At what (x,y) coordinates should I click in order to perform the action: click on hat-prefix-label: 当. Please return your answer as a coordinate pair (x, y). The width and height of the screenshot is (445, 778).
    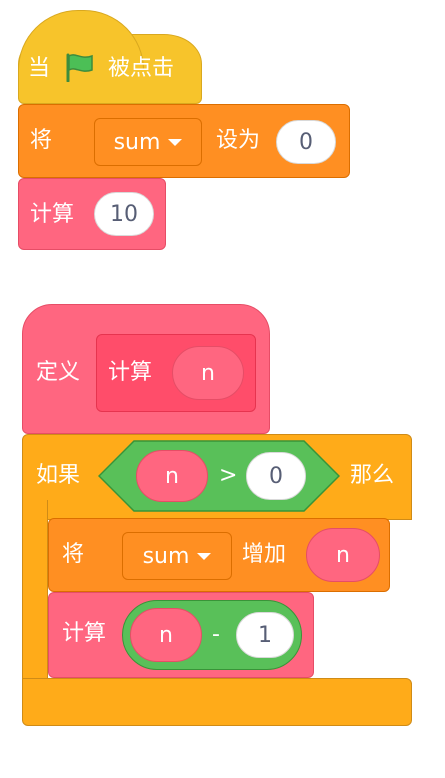
    Looking at the image, I should click on (39, 68).